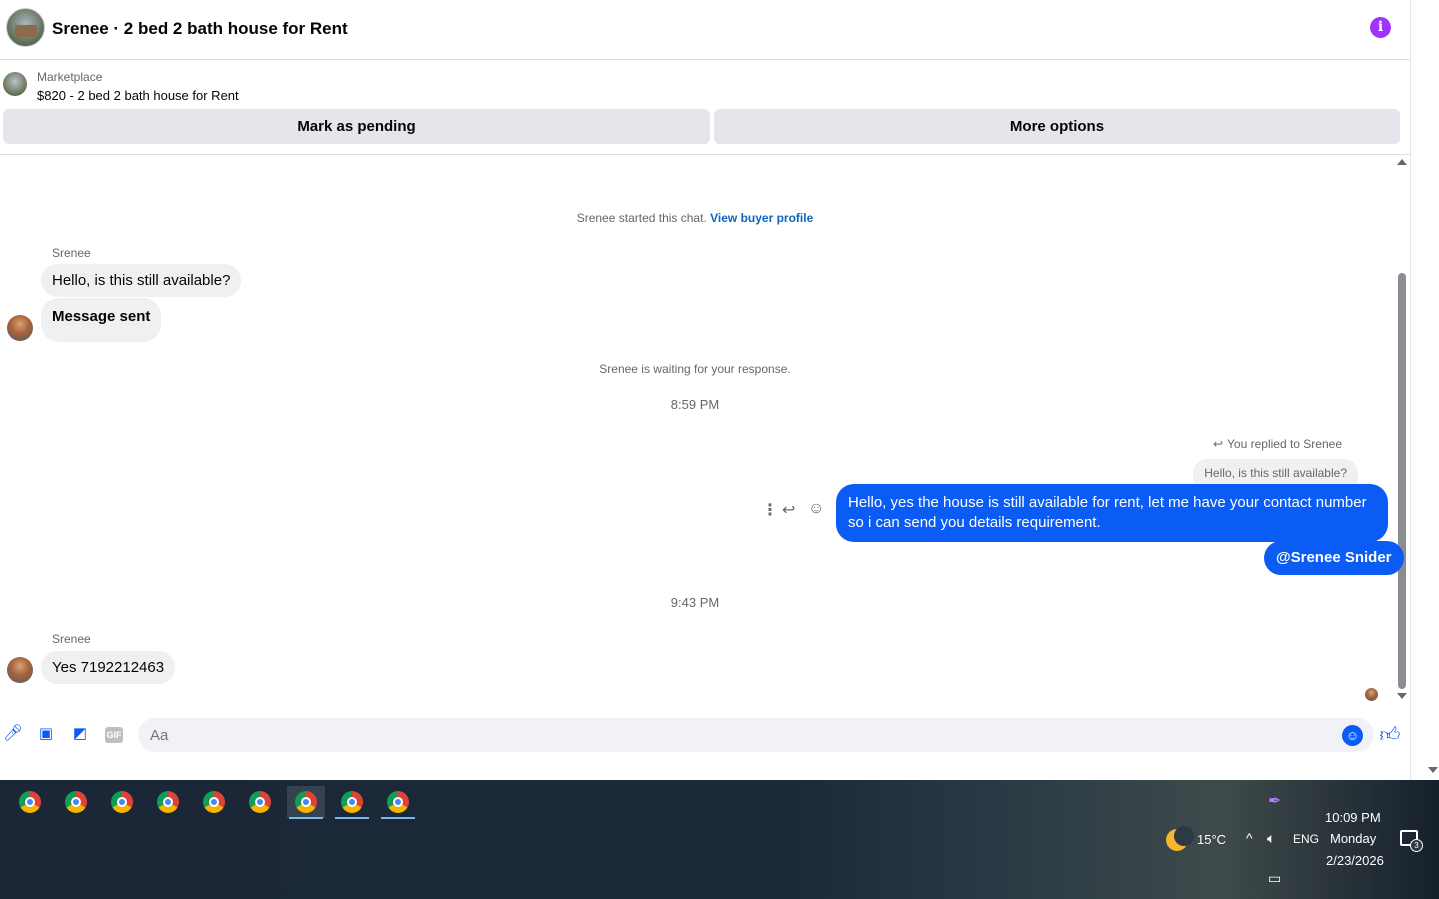 Image resolution: width=1439 pixels, height=899 pixels. Describe the element at coordinates (788, 510) in the screenshot. I see `reply-icon: ↩` at that location.